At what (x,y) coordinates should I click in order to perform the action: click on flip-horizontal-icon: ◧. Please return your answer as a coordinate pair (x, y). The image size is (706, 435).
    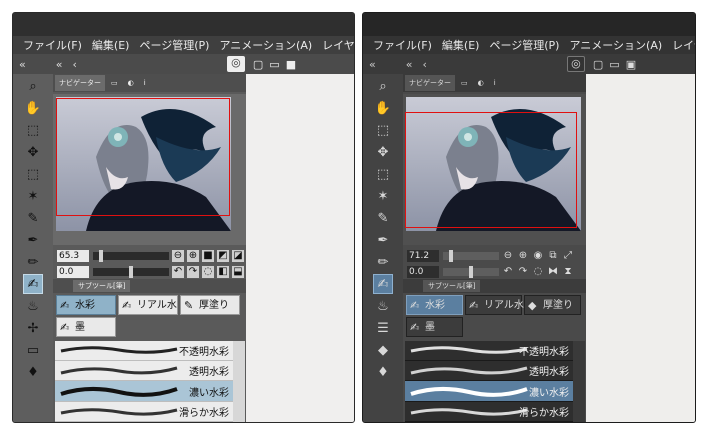
    Looking at the image, I should click on (223, 272).